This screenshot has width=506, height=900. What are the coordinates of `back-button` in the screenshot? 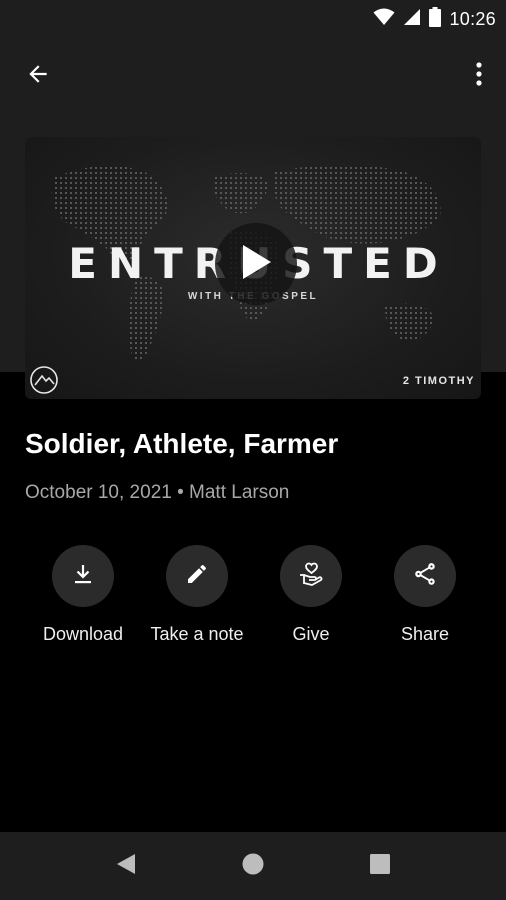 It's located at (38, 76).